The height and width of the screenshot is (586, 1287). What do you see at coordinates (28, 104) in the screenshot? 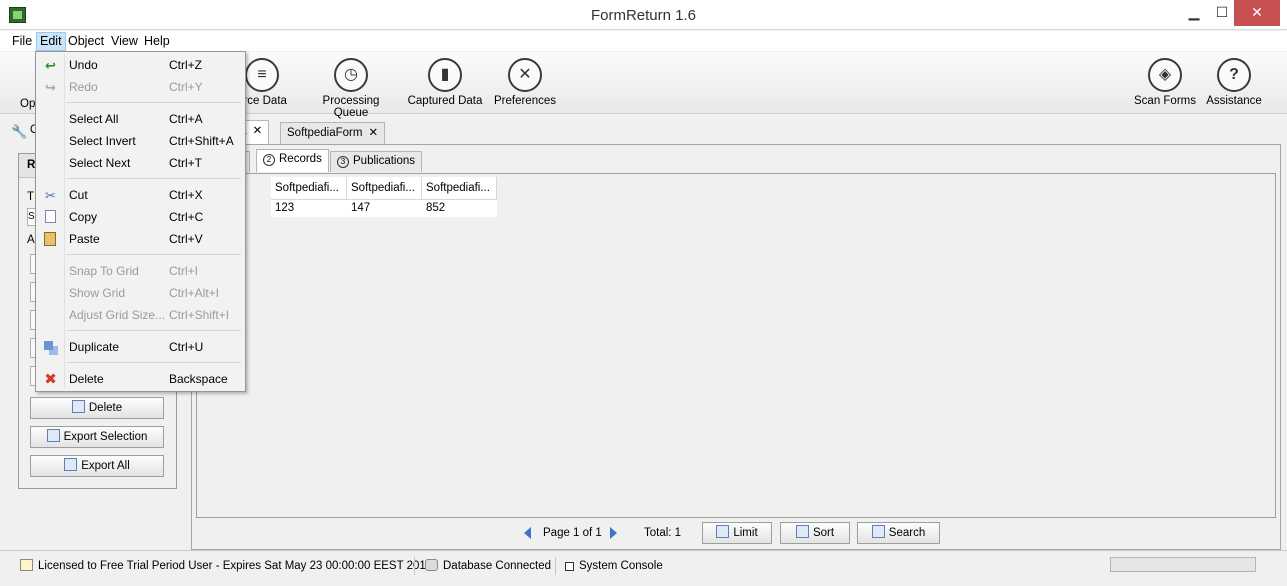
I see `toolbar-open-label: Op` at bounding box center [28, 104].